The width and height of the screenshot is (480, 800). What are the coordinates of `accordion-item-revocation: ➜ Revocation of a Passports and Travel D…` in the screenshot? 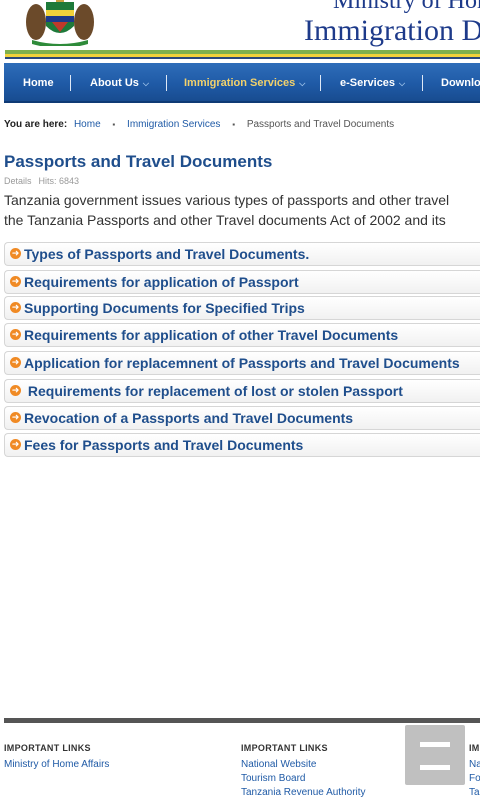 It's located at (242, 418).